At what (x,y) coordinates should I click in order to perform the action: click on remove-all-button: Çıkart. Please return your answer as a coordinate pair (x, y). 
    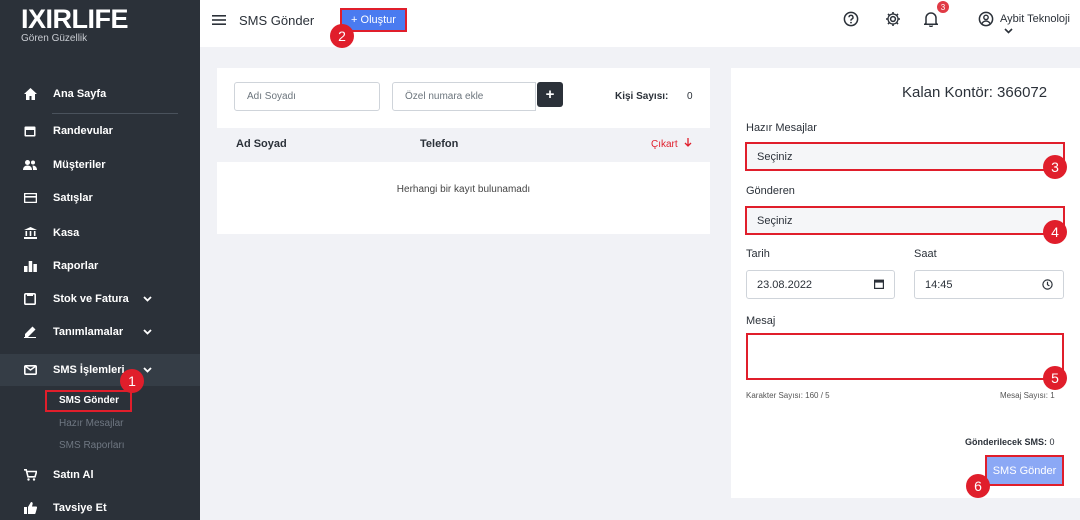
    Looking at the image, I should click on (671, 144).